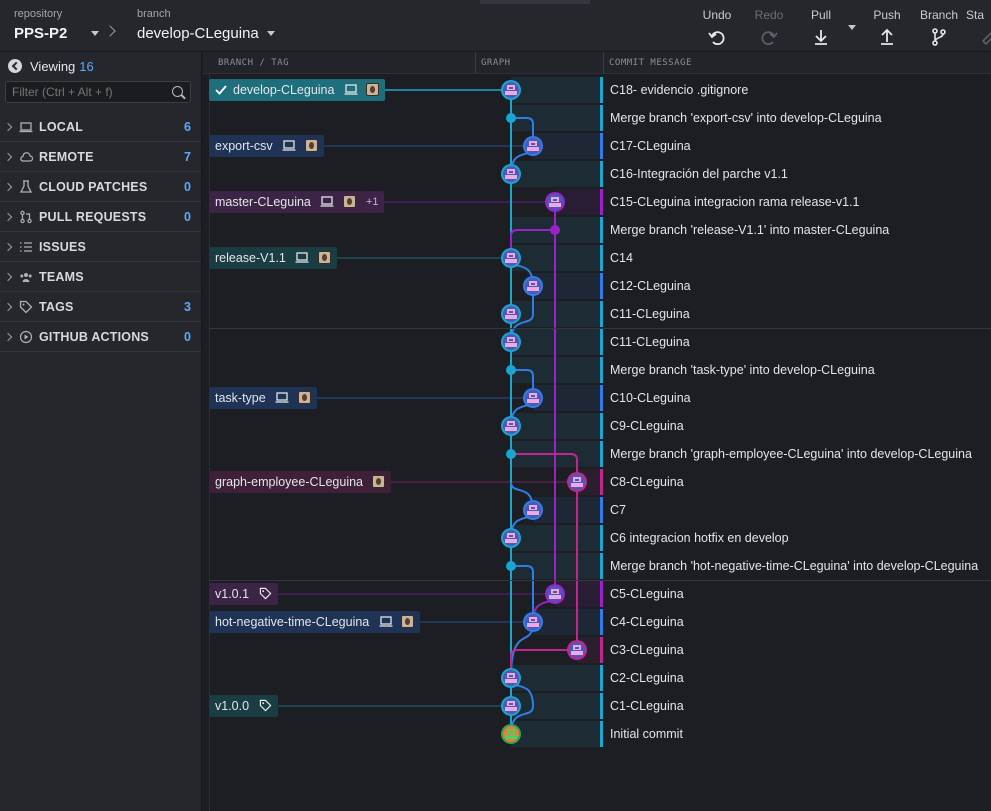 This screenshot has width=991, height=811. Describe the element at coordinates (63, 247) in the screenshot. I see `section-label: ISSUES` at that location.